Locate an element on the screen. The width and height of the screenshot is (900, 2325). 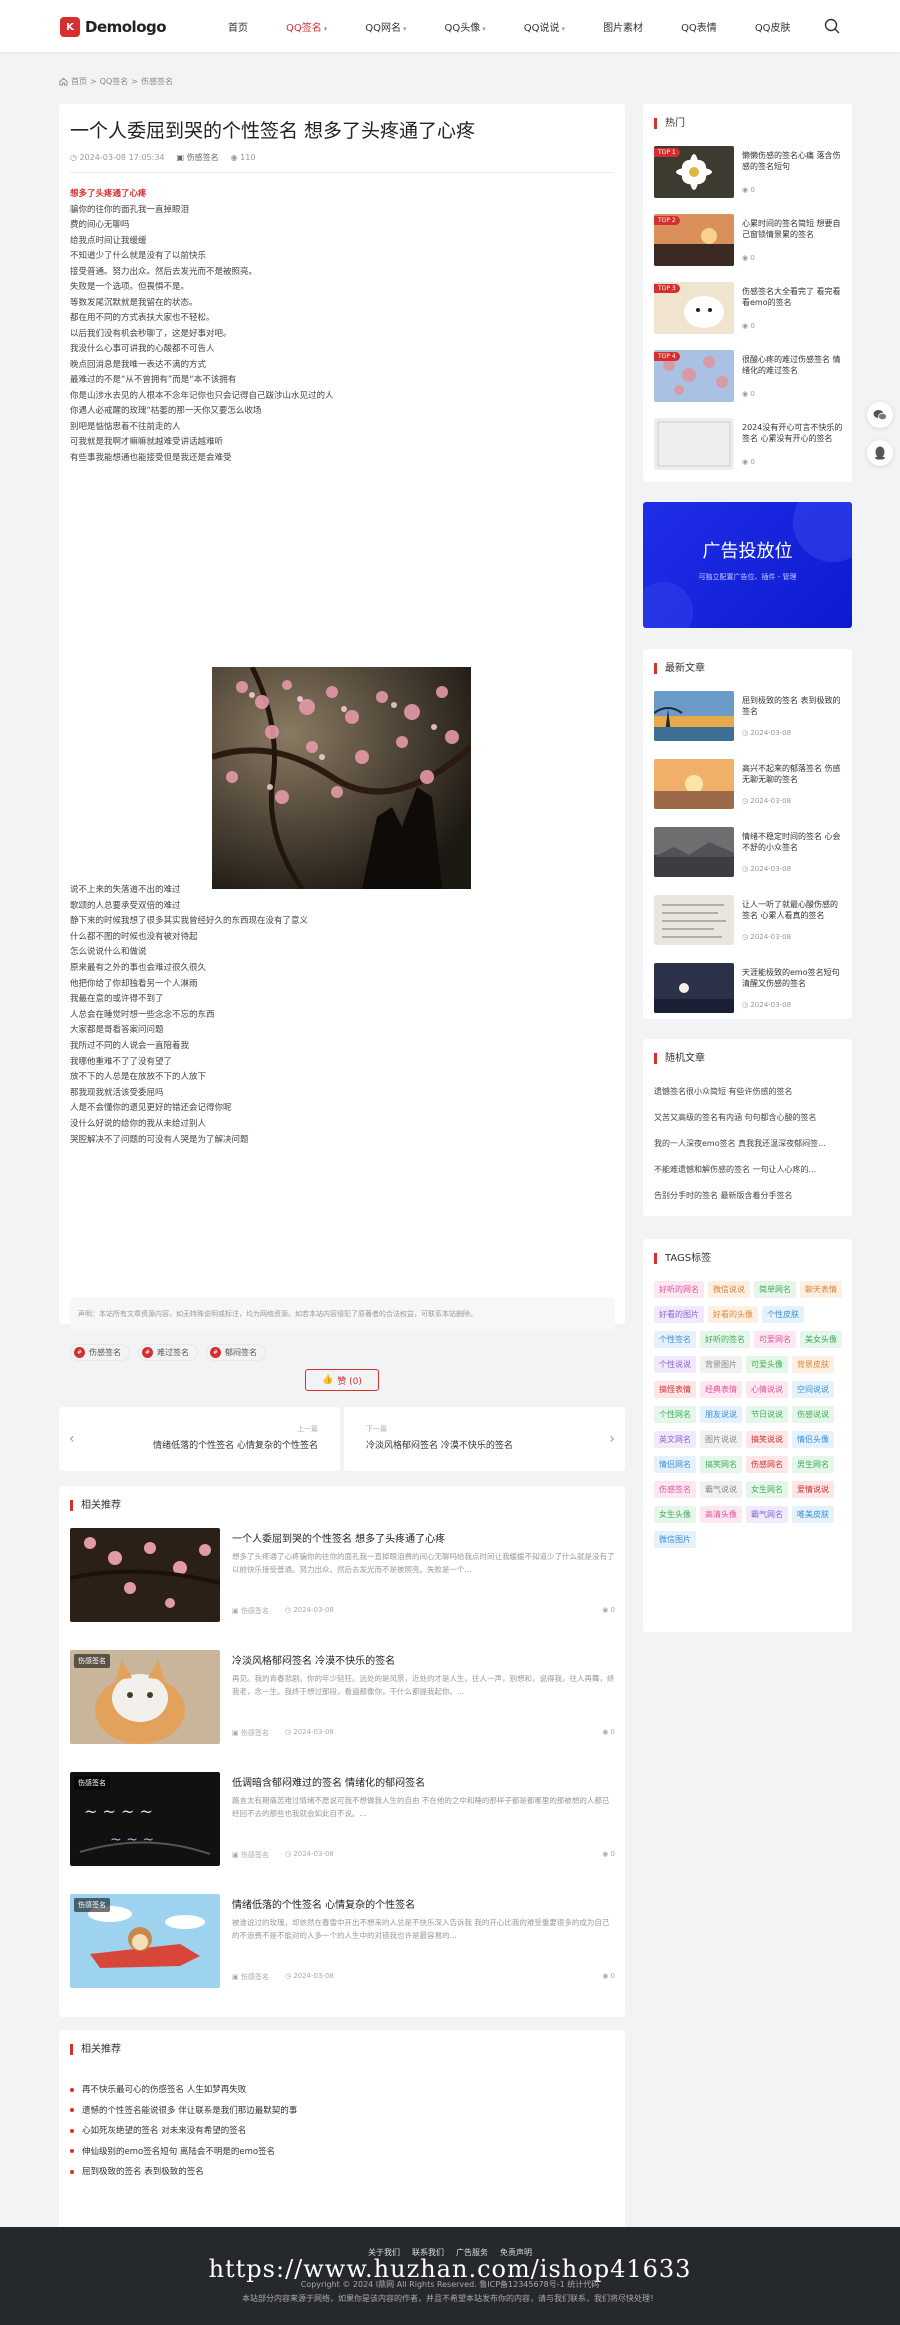
tag-pill: 好看的图片 is located at coordinates (679, 1314).